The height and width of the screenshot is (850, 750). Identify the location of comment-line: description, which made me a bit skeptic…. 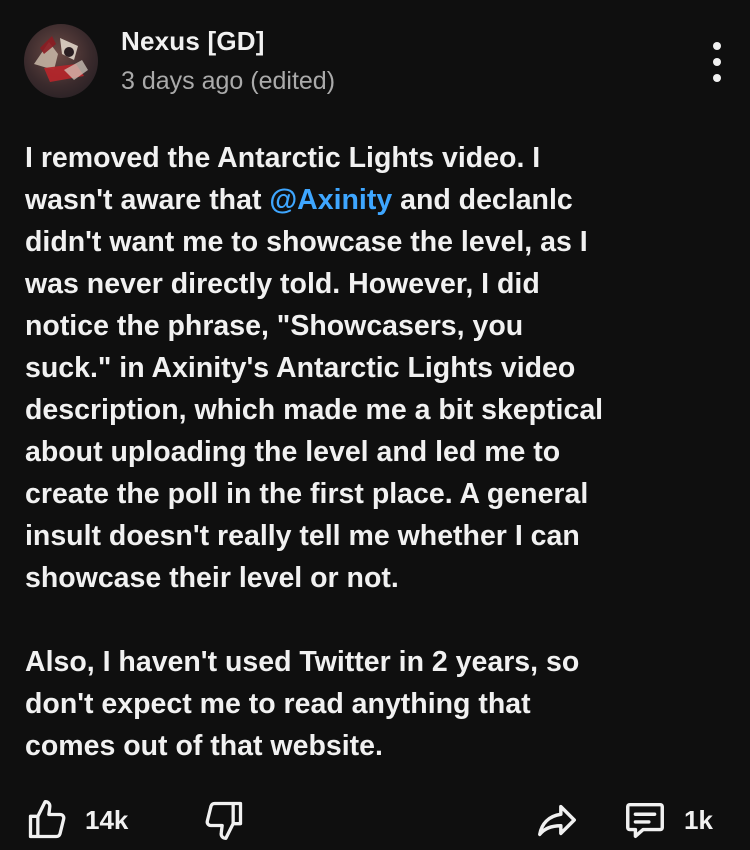
(314, 410).